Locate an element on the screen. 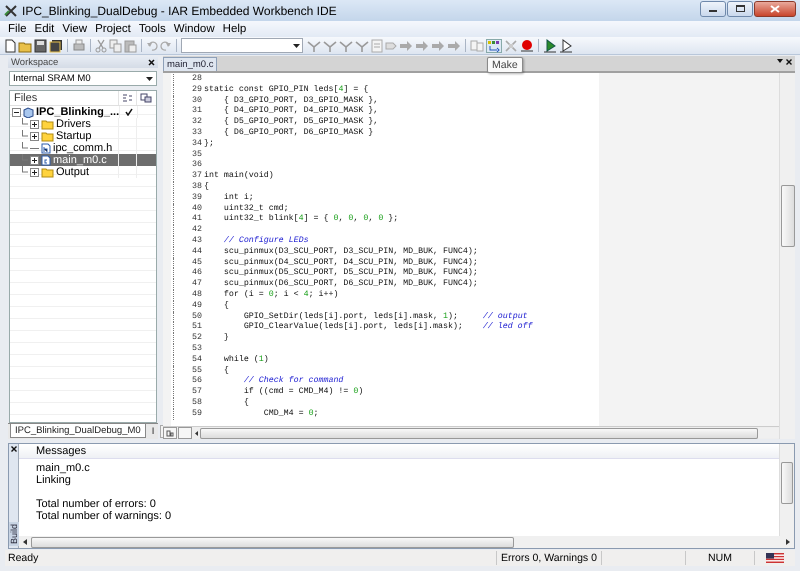  line-number: 31 is located at coordinates (188, 112).